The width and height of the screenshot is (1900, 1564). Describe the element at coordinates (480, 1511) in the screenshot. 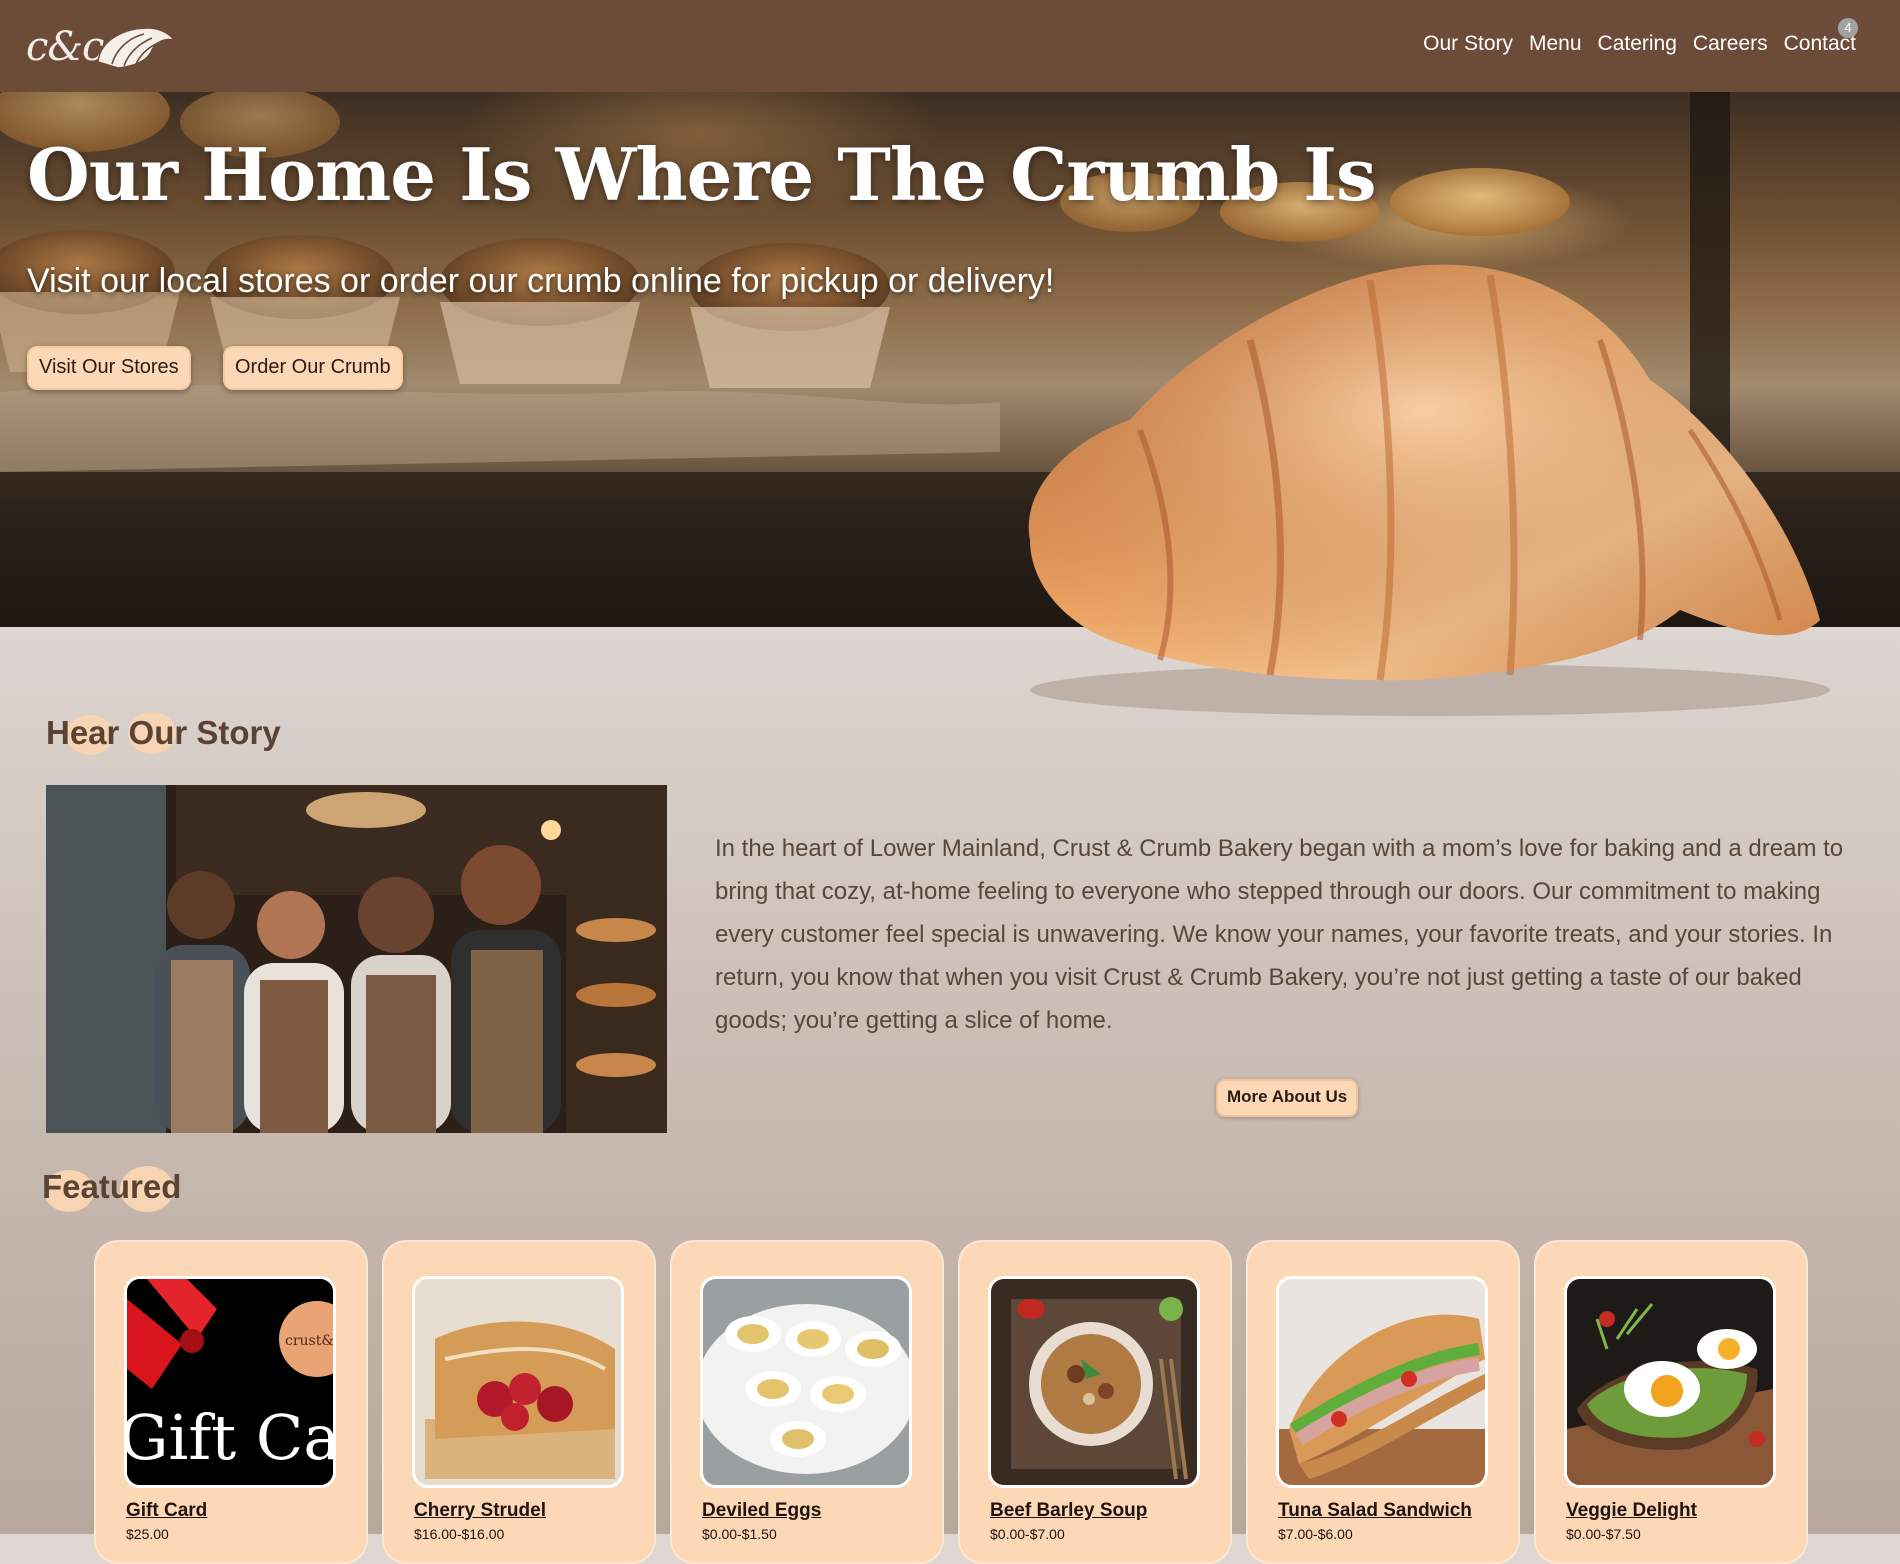

I see `product-name: Cherry Strudel` at that location.